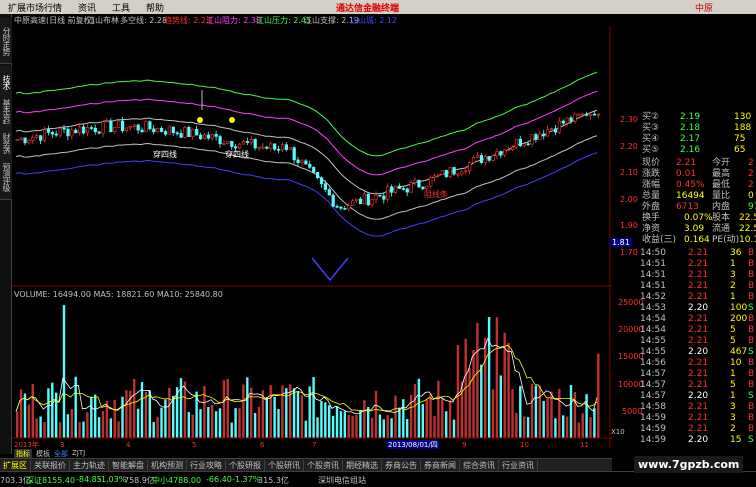  I want to click on bottom-tab: 智能解盘, so click(128, 465).